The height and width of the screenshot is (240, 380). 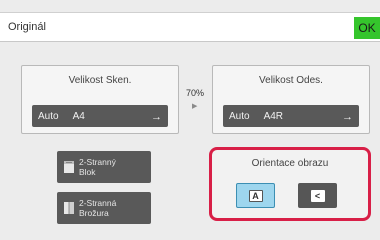 I want to click on send-size-value: A4R, so click(x=273, y=116).